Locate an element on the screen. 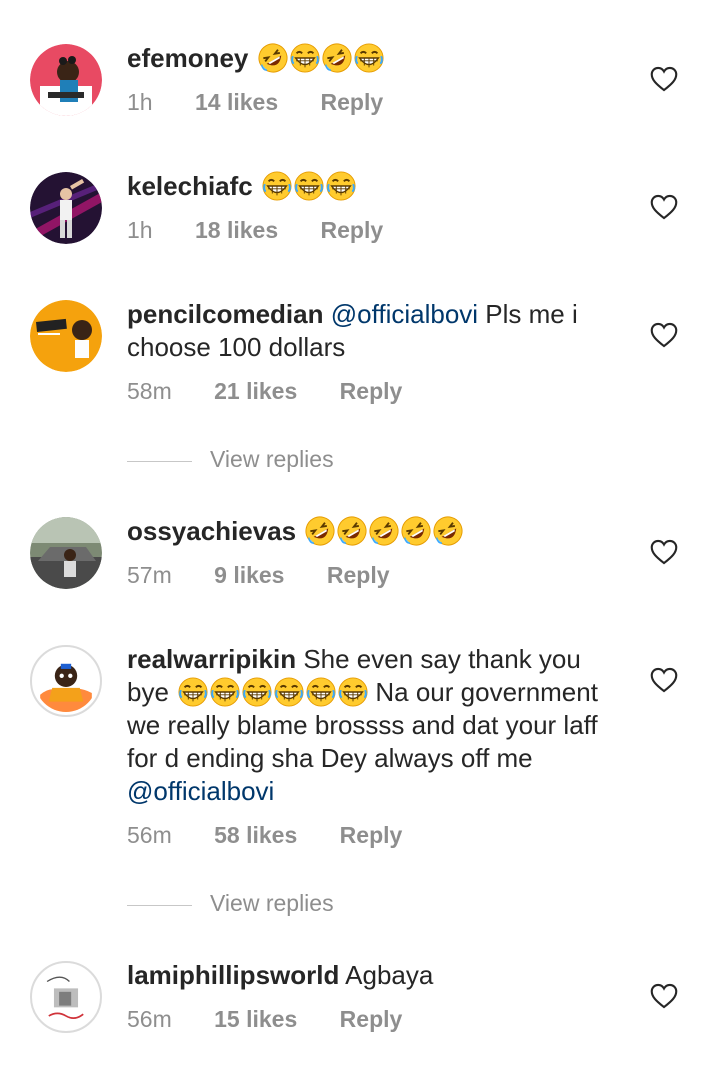  banabas-avatar is located at coordinates (66, 336).